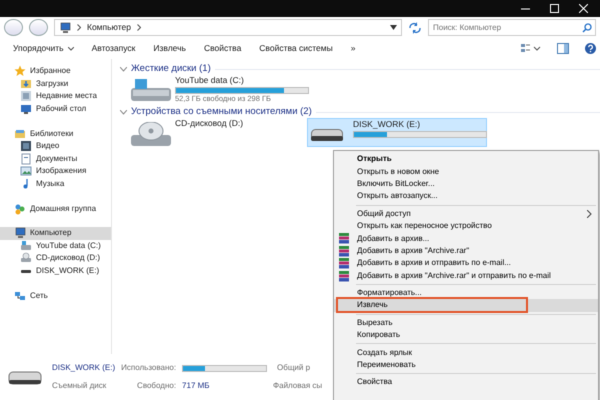 The width and height of the screenshot is (600, 400). Describe the element at coordinates (169, 48) in the screenshot. I see `toolbar-button: Извлечь` at that location.